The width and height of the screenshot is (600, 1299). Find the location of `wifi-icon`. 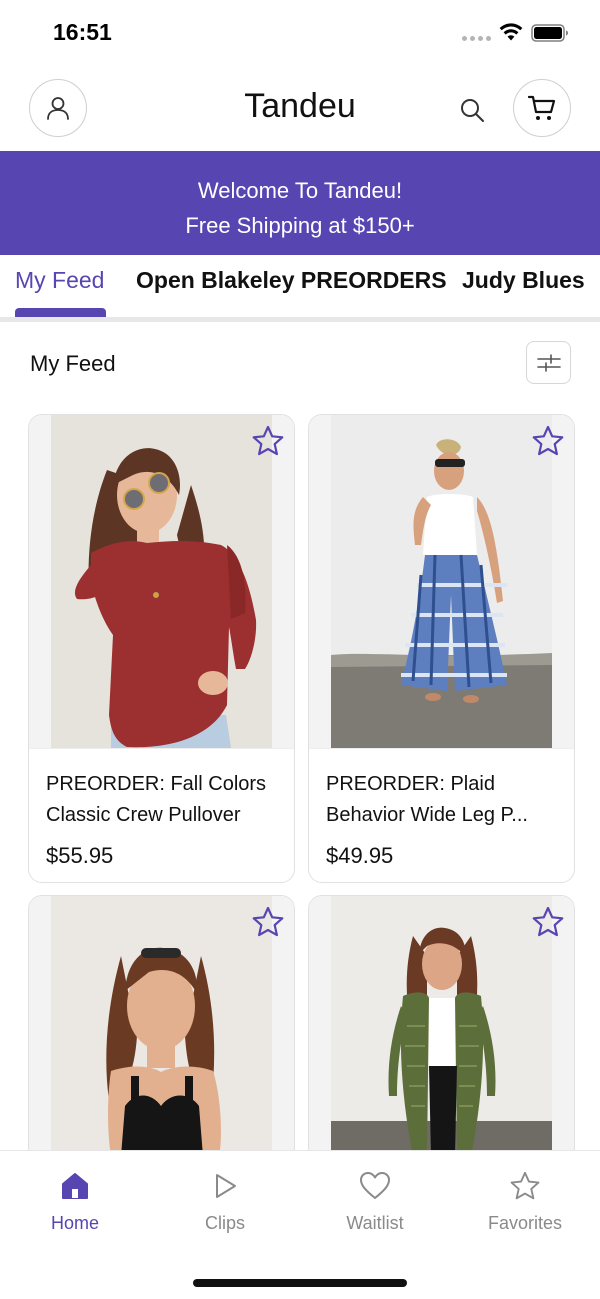

wifi-icon is located at coordinates (511, 34).